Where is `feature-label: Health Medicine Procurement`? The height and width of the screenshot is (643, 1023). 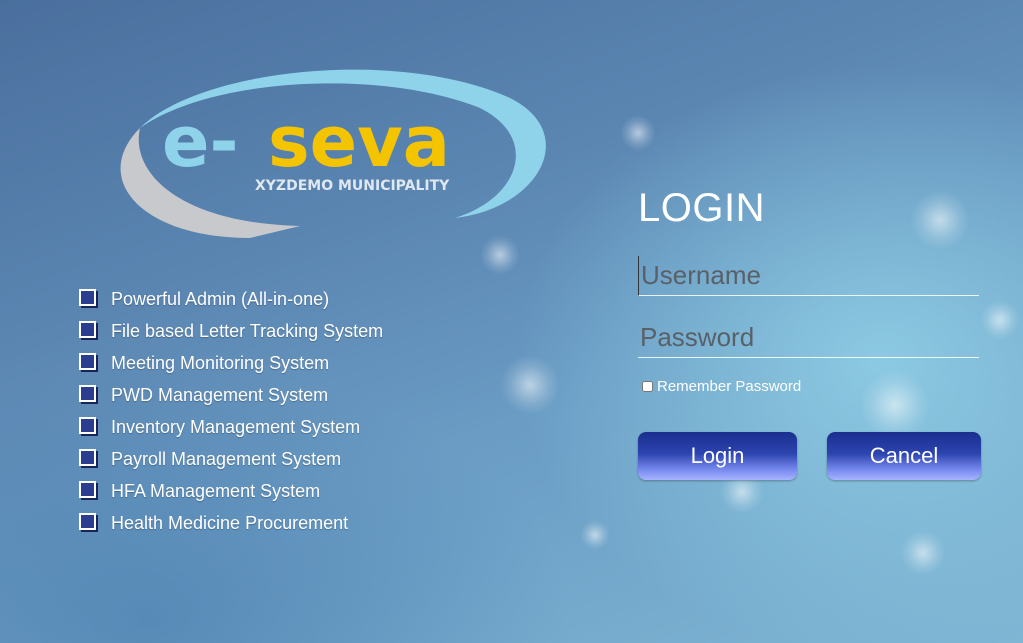 feature-label: Health Medicine Procurement is located at coordinates (230, 522).